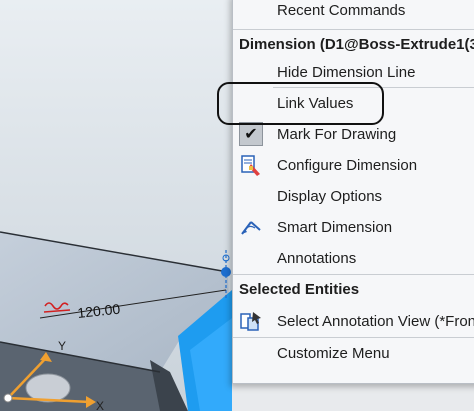 The width and height of the screenshot is (474, 411). I want to click on menu-item-label: Smart Dimension, so click(335, 227).